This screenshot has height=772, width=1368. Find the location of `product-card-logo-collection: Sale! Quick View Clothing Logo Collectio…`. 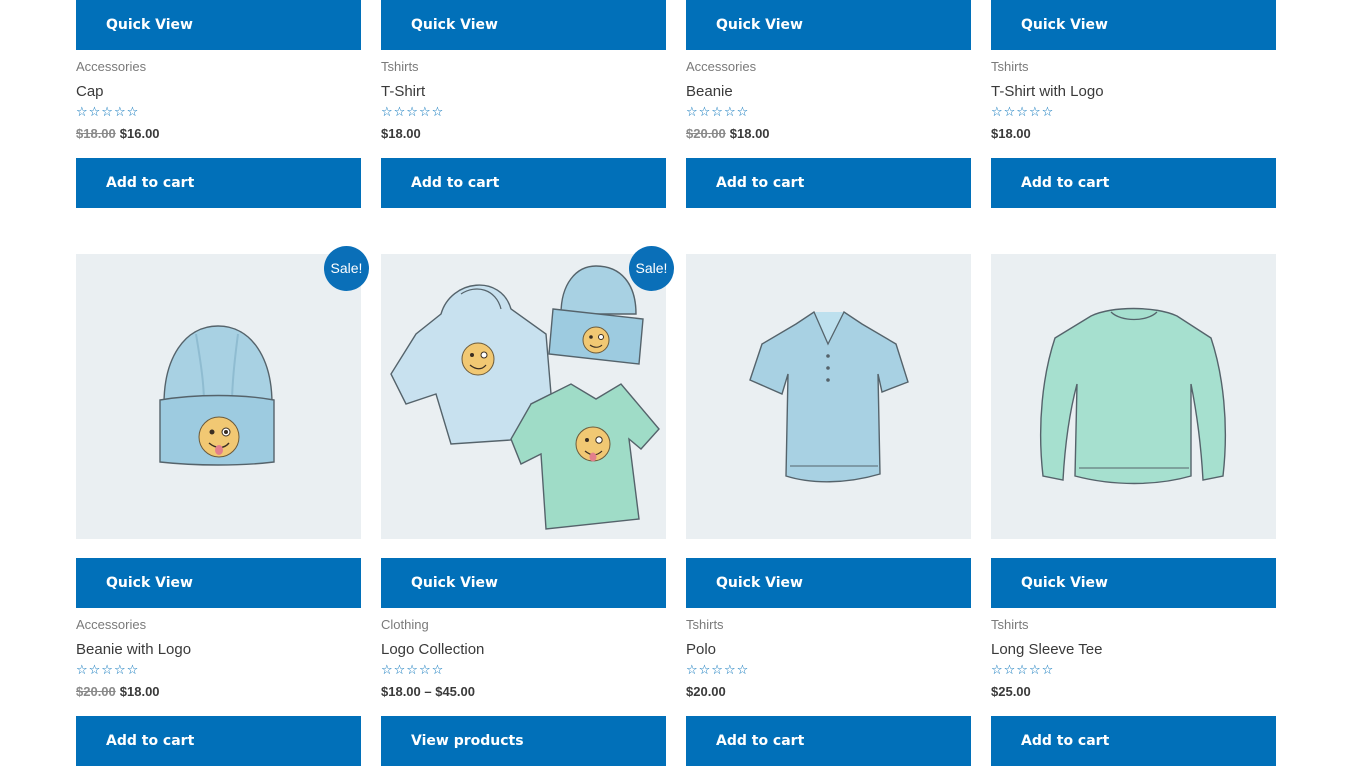

product-card-logo-collection: Sale! Quick View Clothing Logo Collectio… is located at coordinates (527, 506).